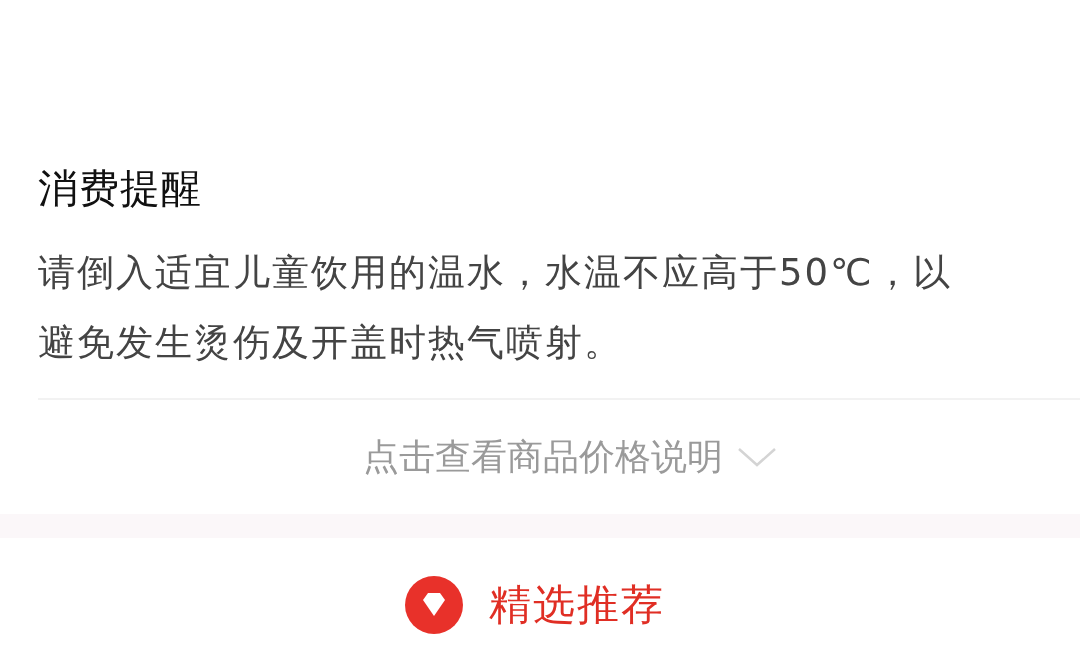 This screenshot has width=1080, height=670. Describe the element at coordinates (120, 188) in the screenshot. I see `notice-title: 消费提醒` at that location.